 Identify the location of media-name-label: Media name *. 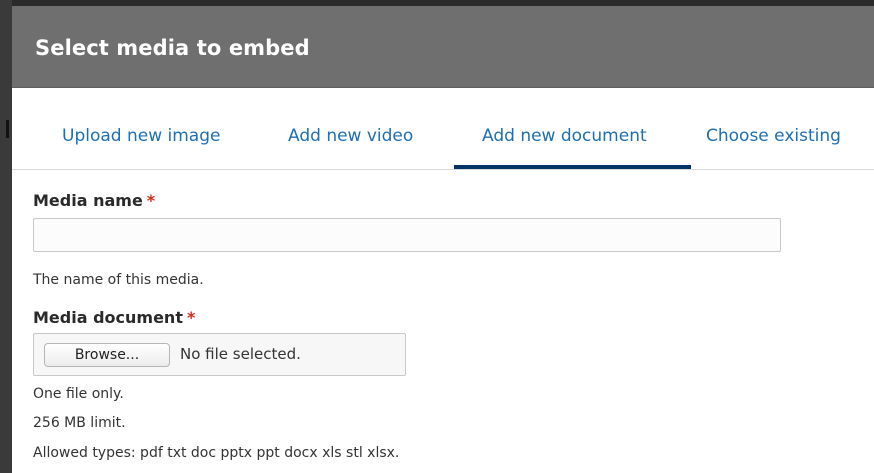
(94, 200).